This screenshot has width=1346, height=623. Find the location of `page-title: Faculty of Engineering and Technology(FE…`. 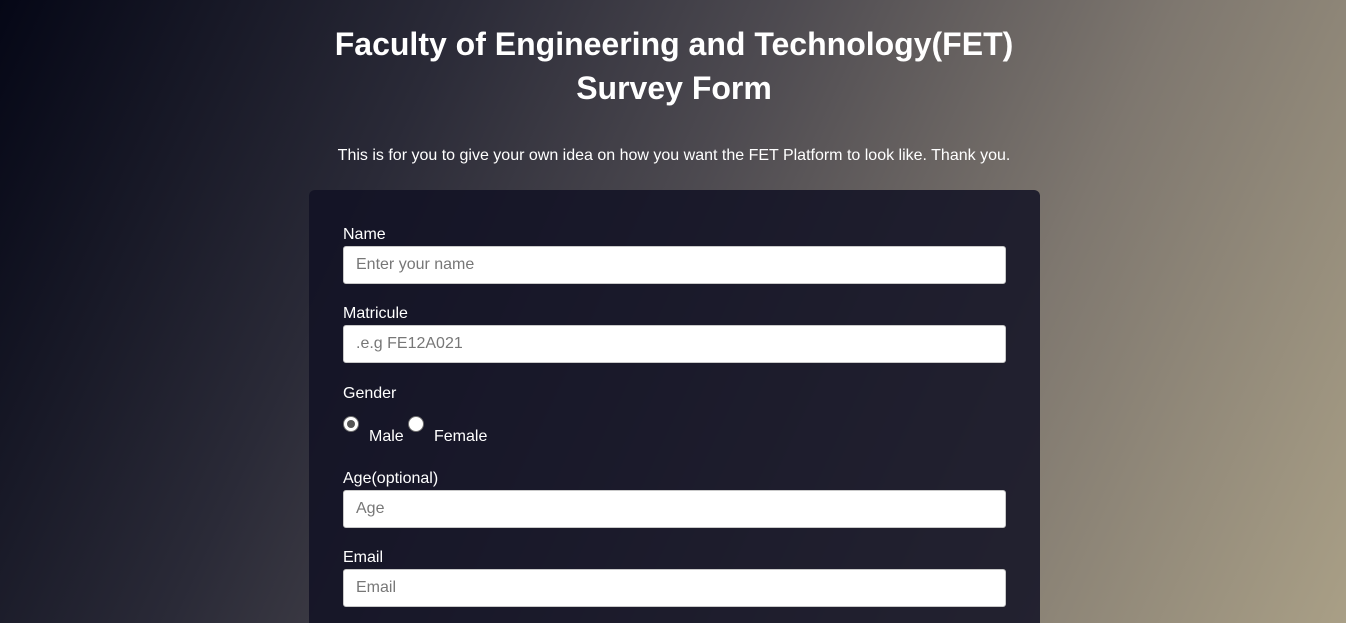

page-title: Faculty of Engineering and Technology(FE… is located at coordinates (674, 66).